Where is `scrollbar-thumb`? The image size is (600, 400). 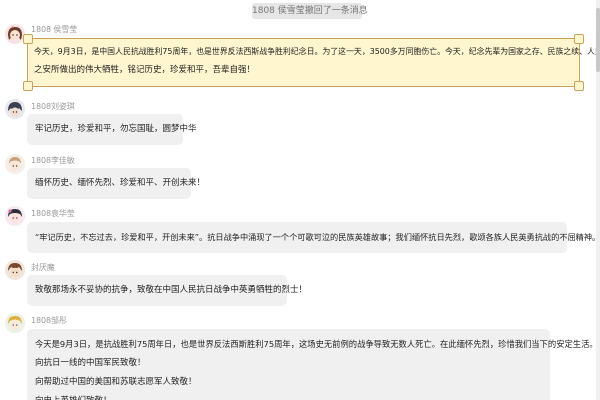 scrollbar-thumb is located at coordinates (598, 40).